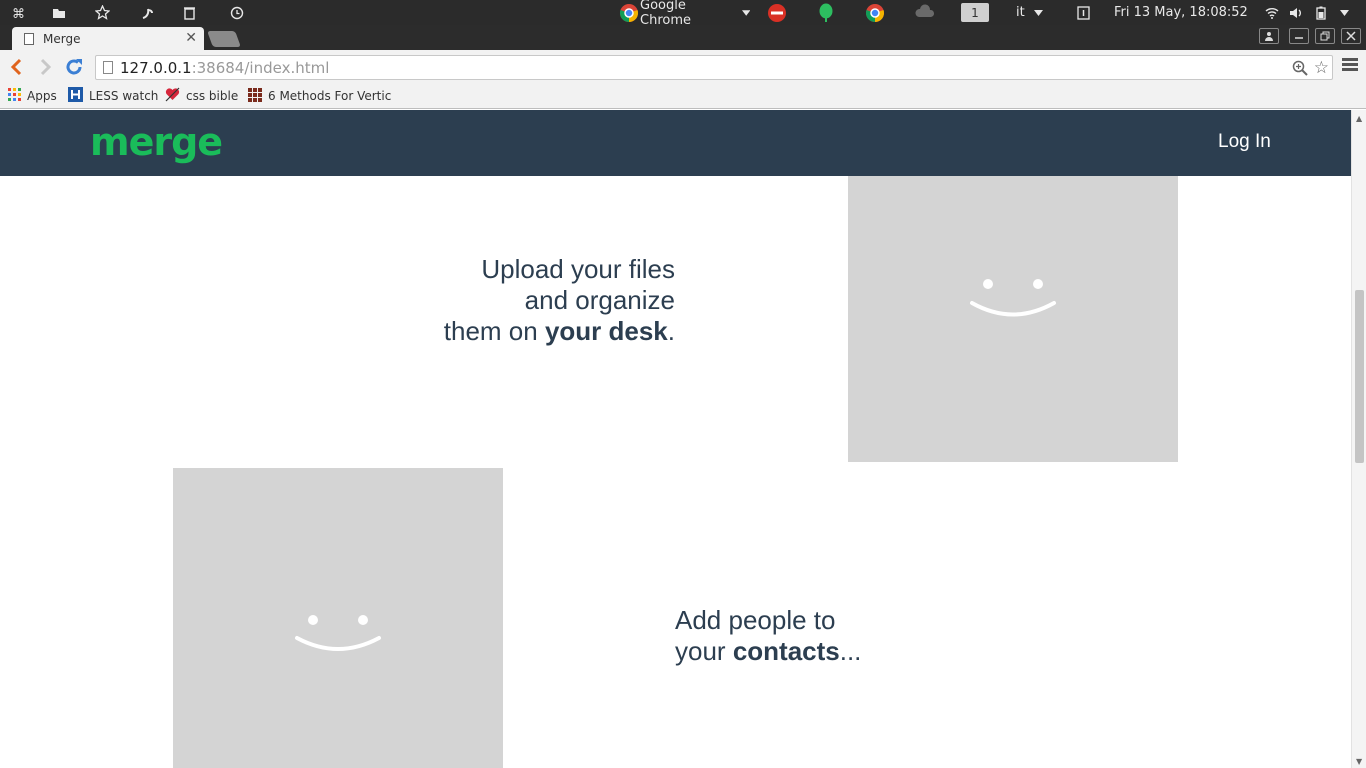  Describe the element at coordinates (1359, 118) in the screenshot. I see `scroll-up-icon: ▲` at that location.